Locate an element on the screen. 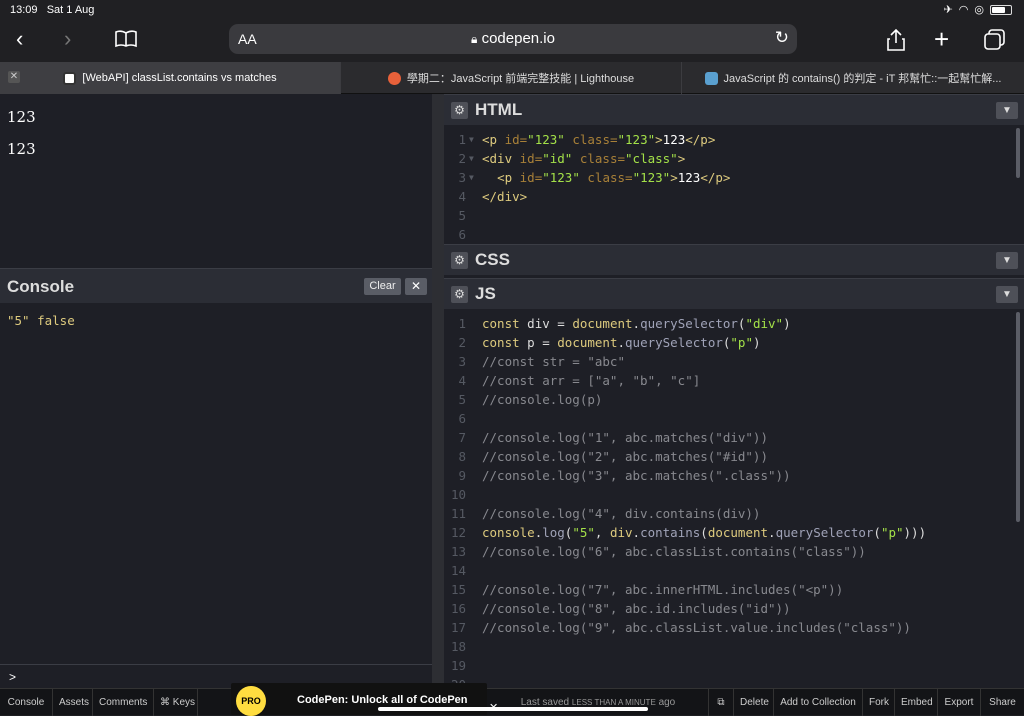 The height and width of the screenshot is (716, 1024). line-number: 13 is located at coordinates (458, 551).